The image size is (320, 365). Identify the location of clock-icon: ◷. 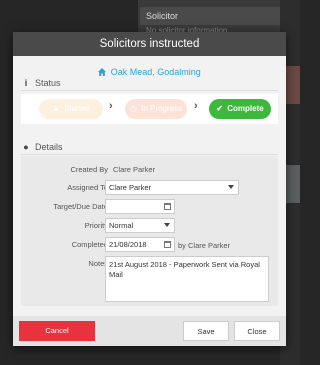
(133, 108).